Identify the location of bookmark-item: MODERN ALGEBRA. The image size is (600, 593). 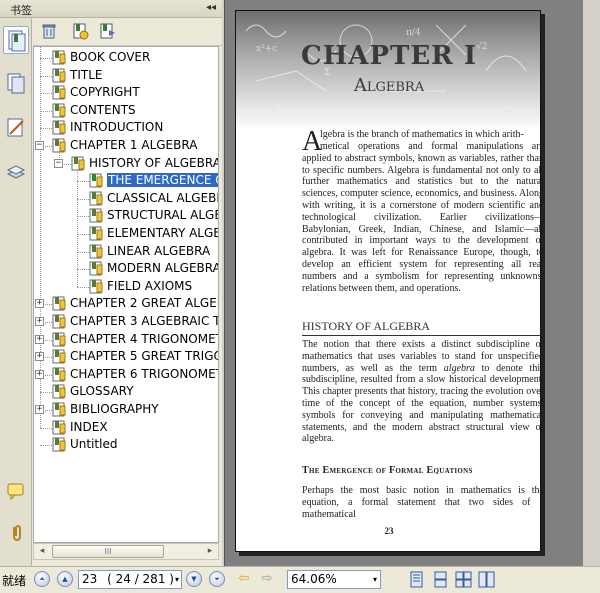
(154, 268).